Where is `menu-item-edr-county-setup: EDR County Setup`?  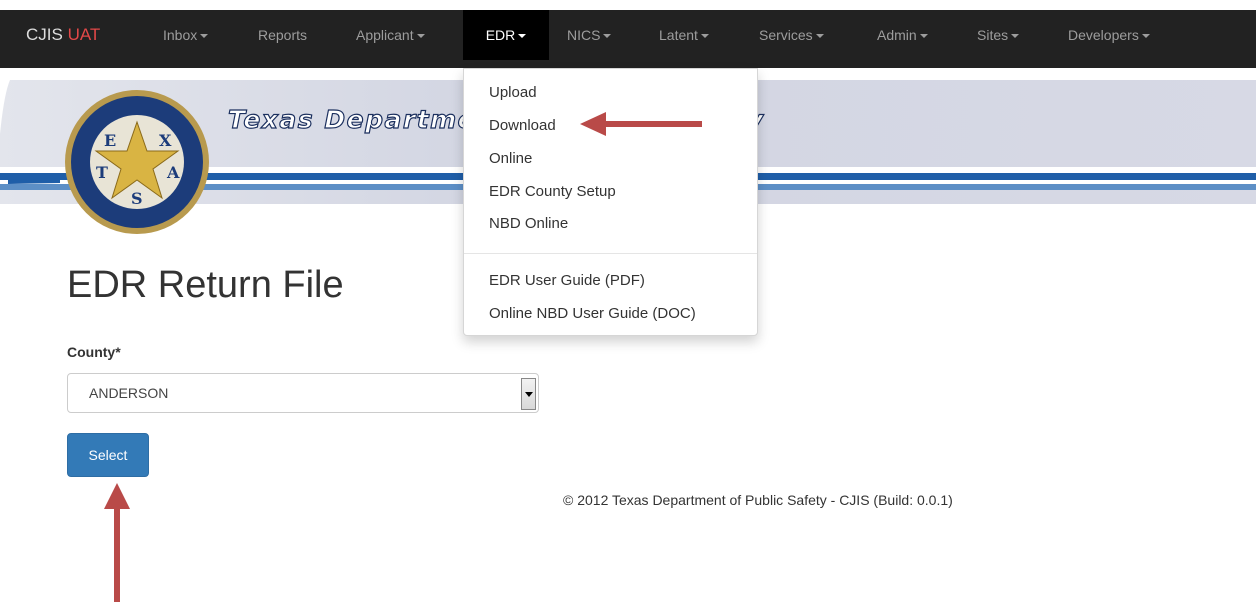 menu-item-edr-county-setup: EDR County Setup is located at coordinates (552, 191).